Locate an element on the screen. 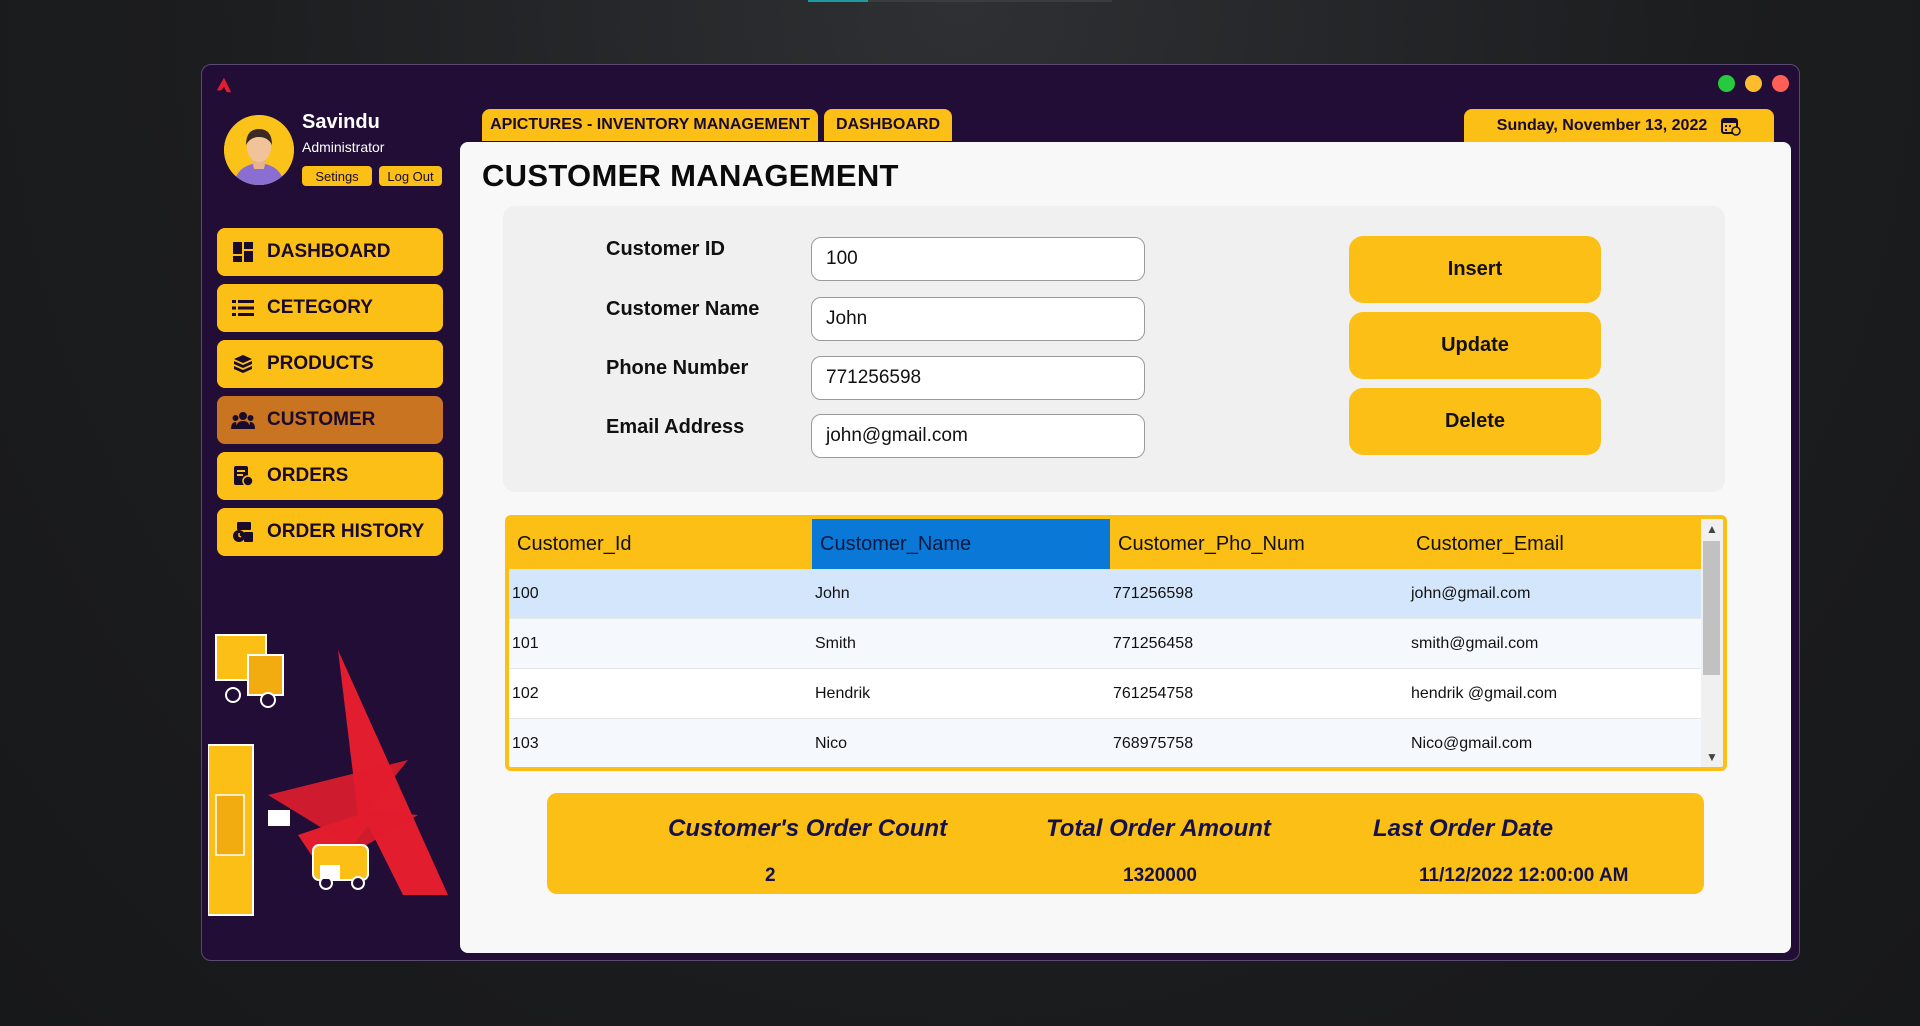 This screenshot has height=1026, width=1920. column-header-customer-email: Customer_Email is located at coordinates (1554, 544).